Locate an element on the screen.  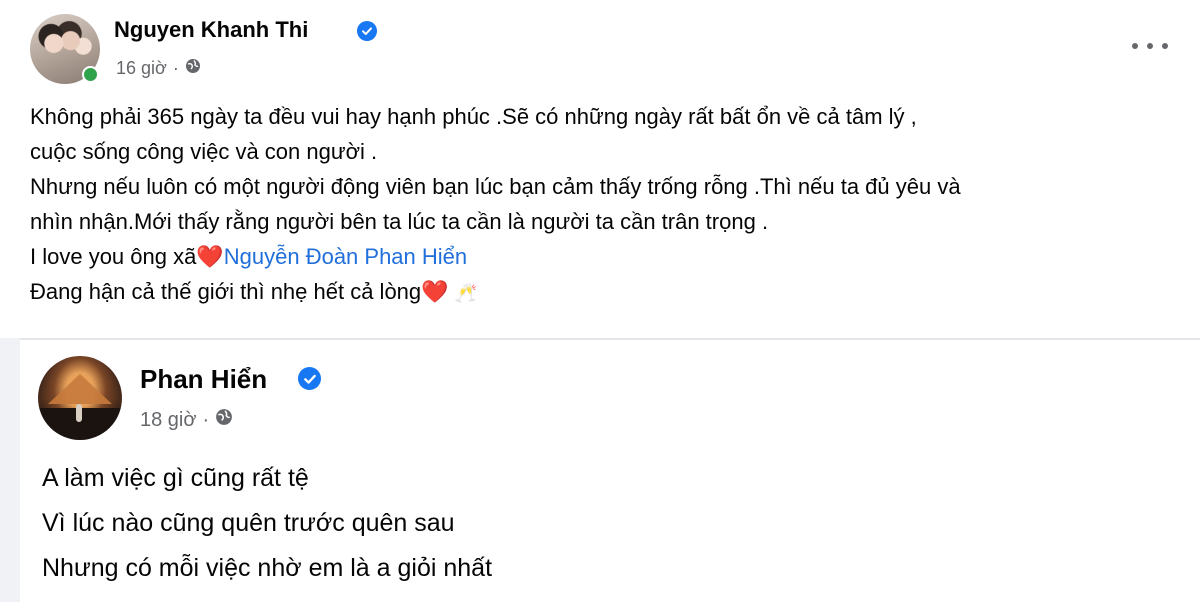
love-text: I love you ông xã is located at coordinates (113, 256).